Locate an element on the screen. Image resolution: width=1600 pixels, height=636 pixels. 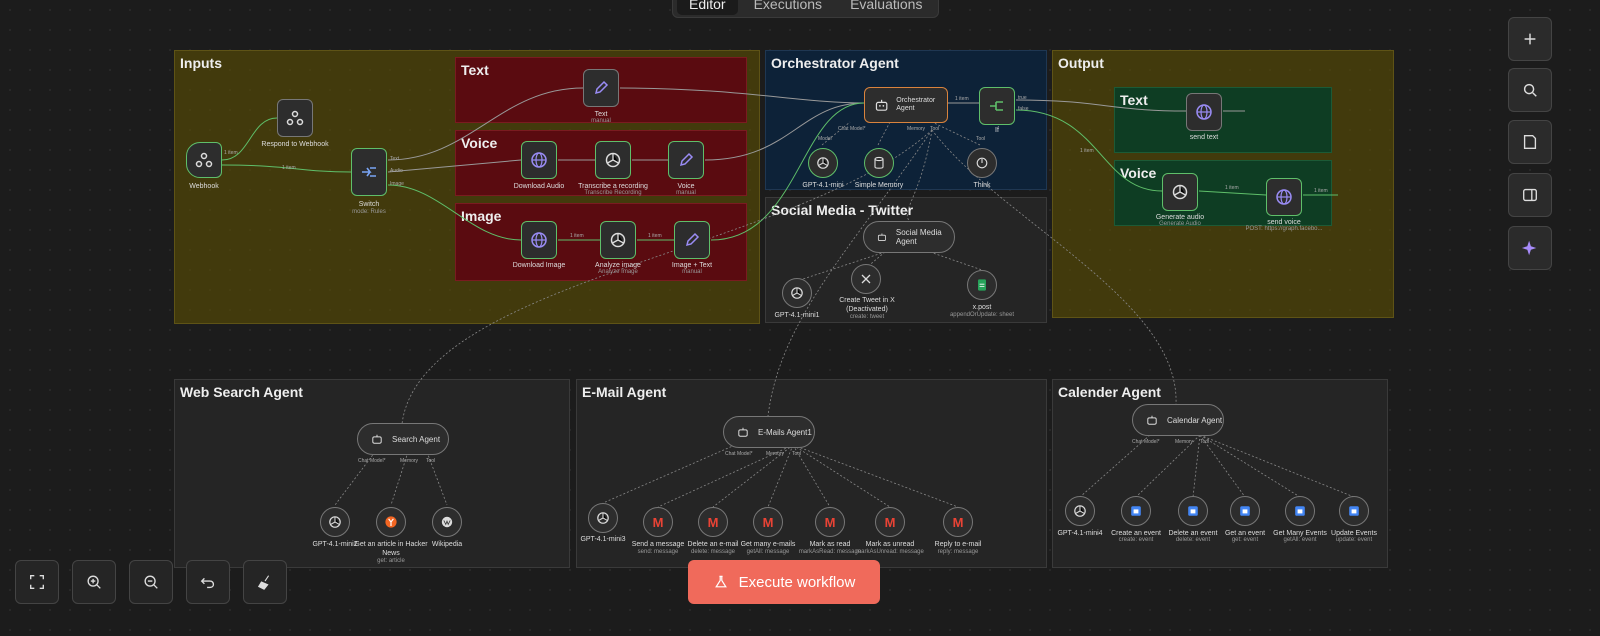
node-label: send text is located at coordinates (1204, 137).